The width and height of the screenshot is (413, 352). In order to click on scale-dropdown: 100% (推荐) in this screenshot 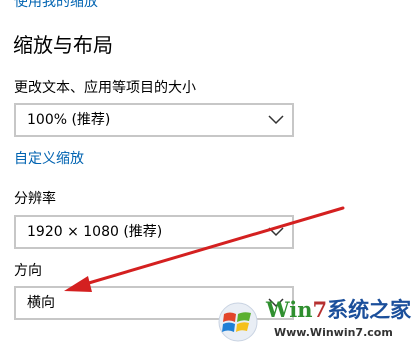, I will do `click(154, 120)`.